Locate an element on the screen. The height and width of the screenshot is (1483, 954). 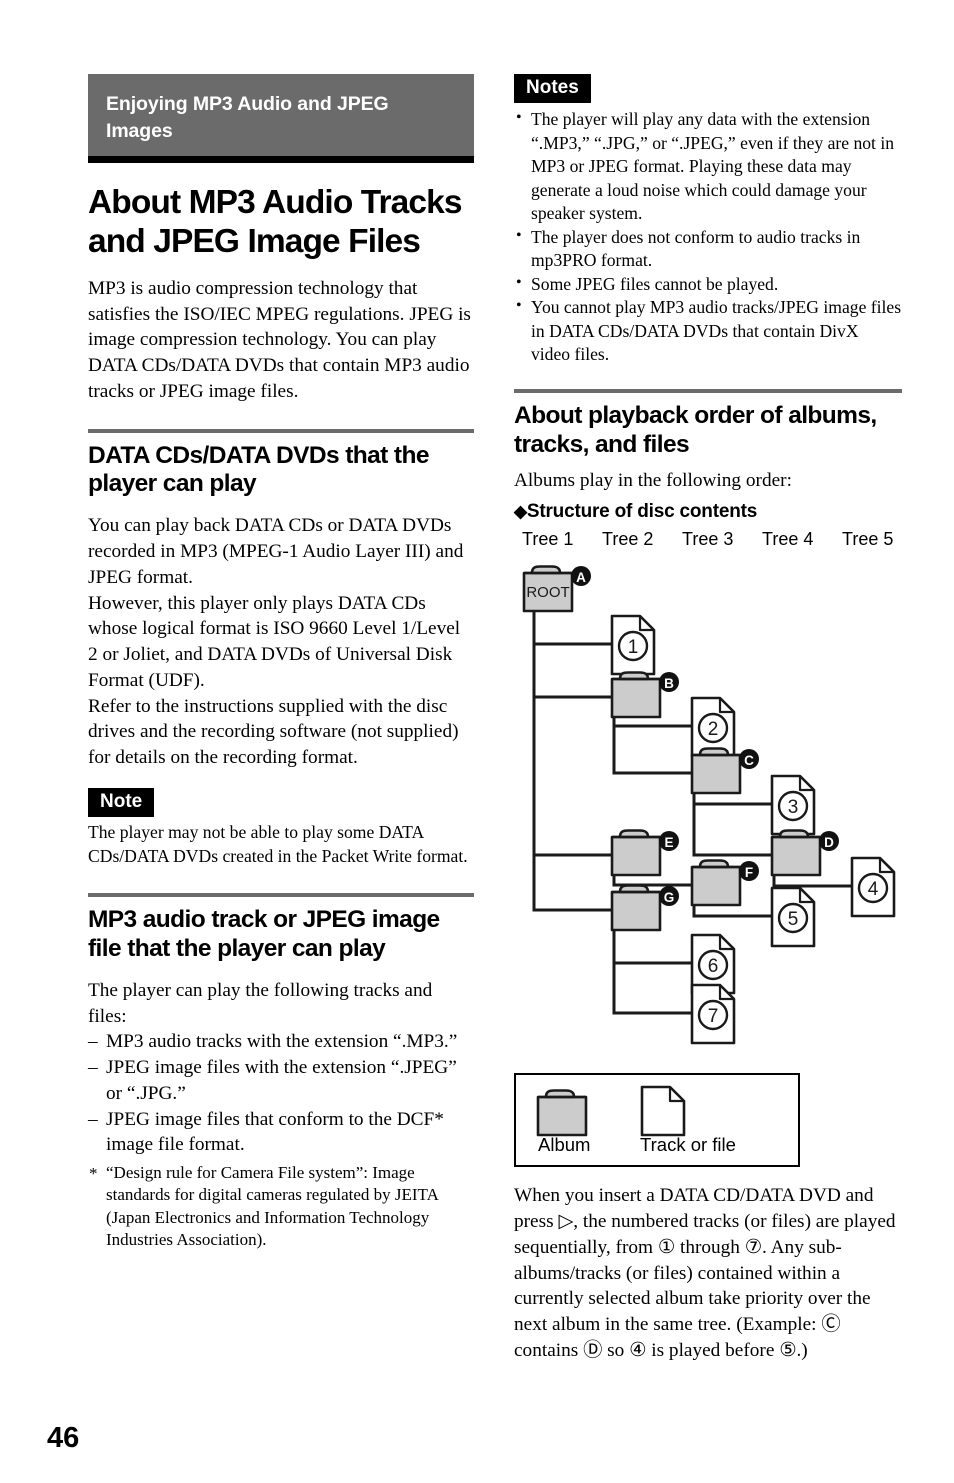
svg-text: G is located at coordinates (669, 897).